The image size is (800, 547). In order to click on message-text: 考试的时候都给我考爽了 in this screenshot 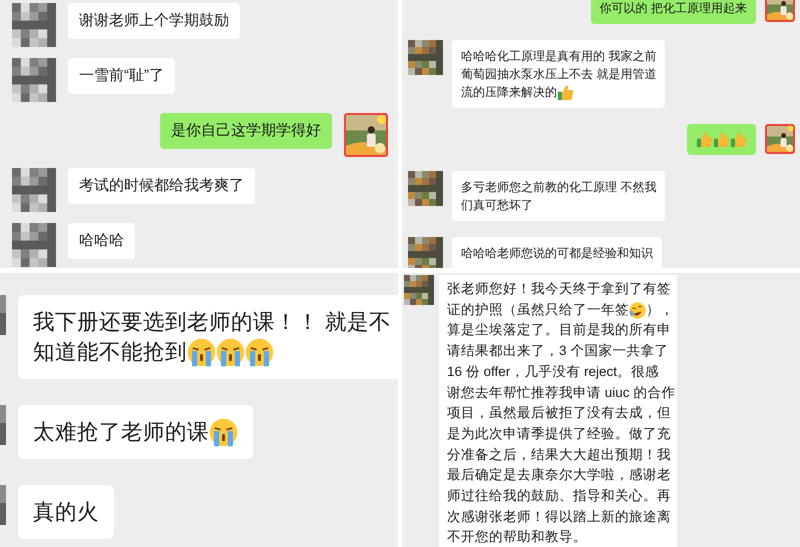, I will do `click(161, 186)`.